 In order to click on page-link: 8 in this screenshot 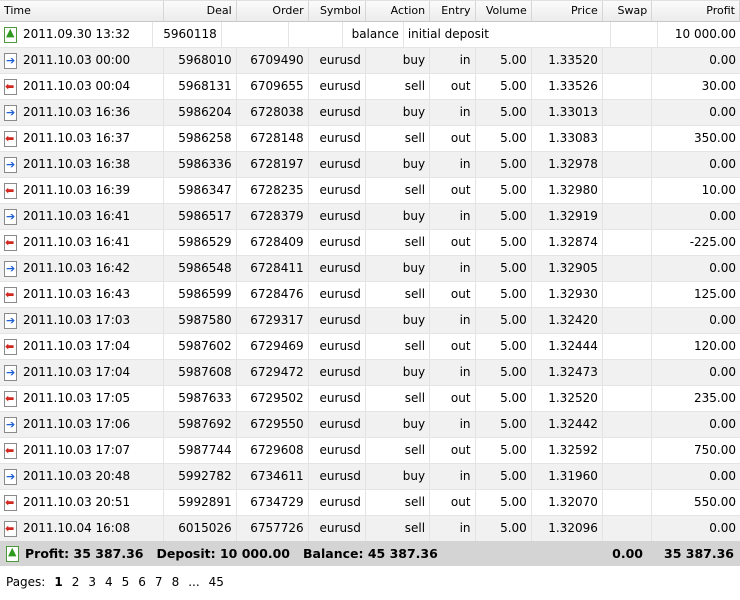, I will do `click(176, 582)`.